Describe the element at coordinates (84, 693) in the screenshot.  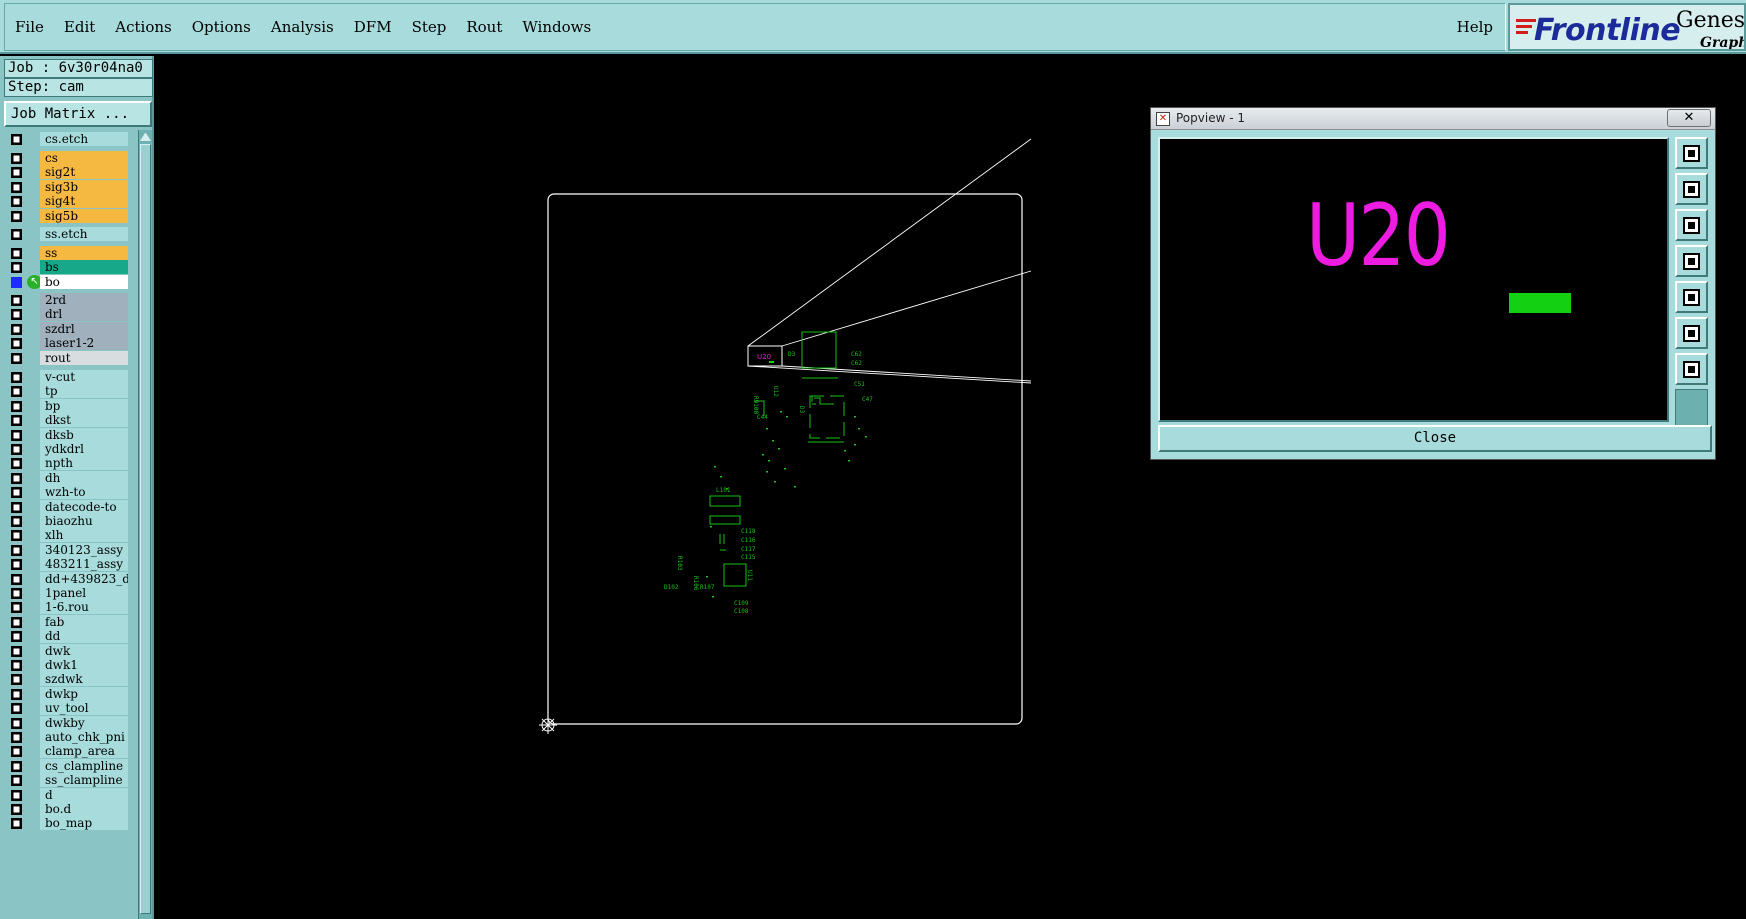
I see `layer-name: dwkp` at that location.